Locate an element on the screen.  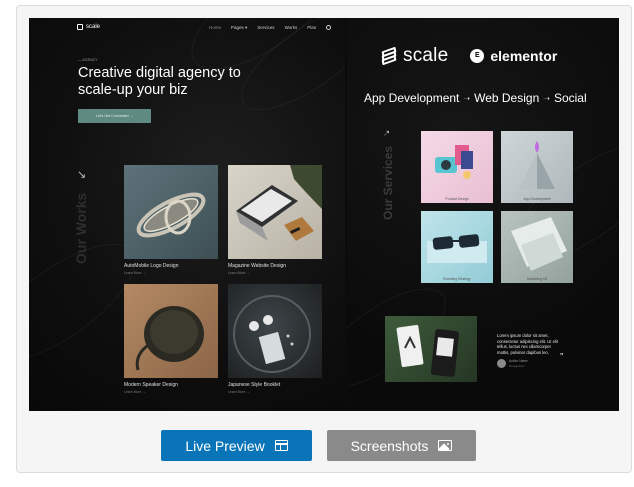
live-preview-label: Live Preview is located at coordinates (225, 445).